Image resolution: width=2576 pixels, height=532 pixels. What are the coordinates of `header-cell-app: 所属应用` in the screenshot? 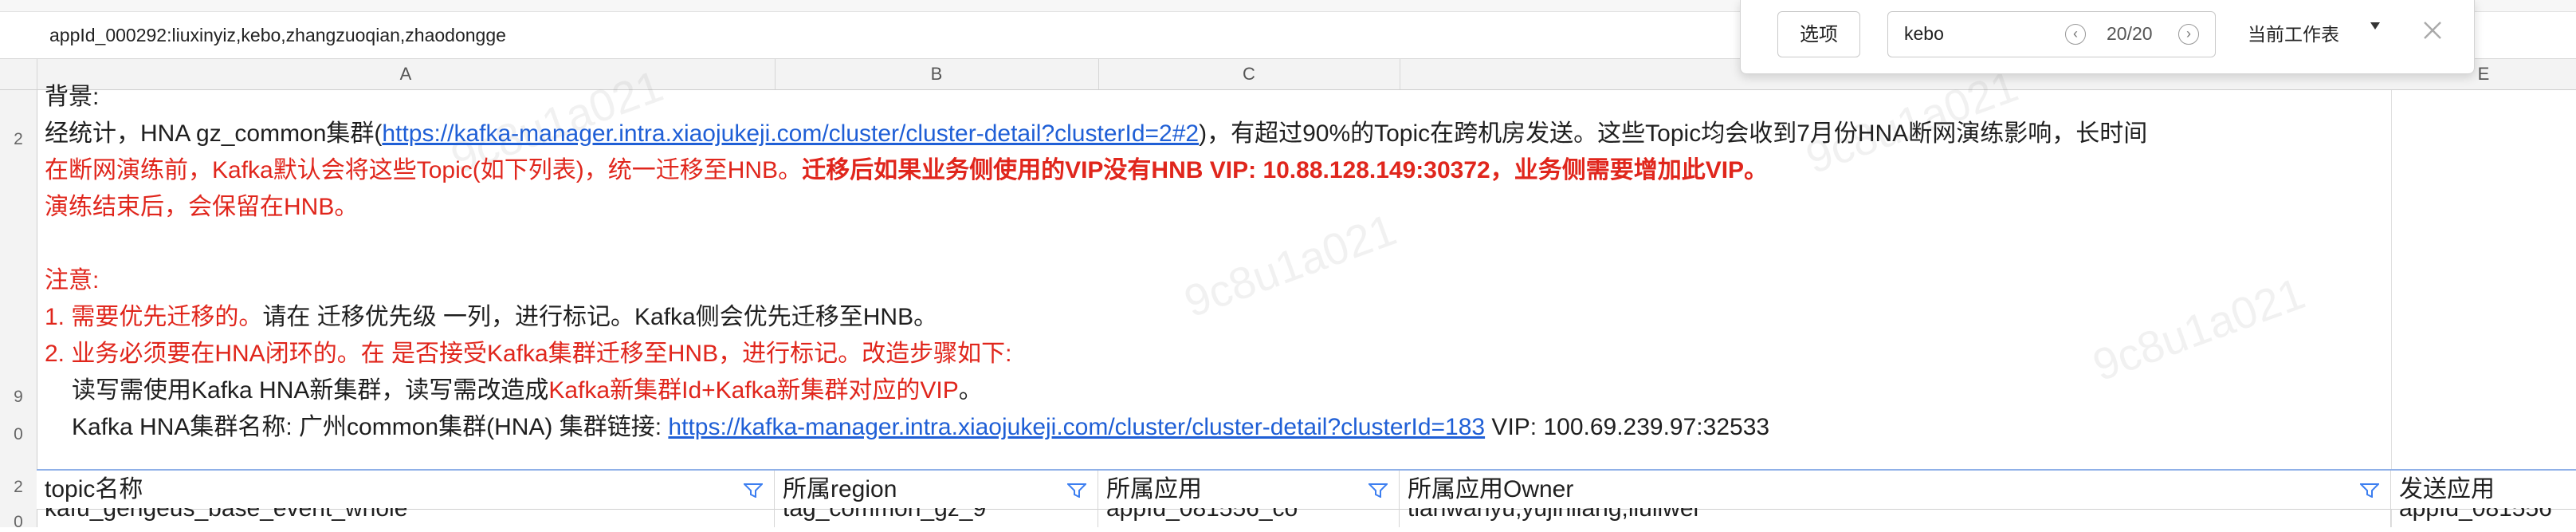 It's located at (1249, 490).